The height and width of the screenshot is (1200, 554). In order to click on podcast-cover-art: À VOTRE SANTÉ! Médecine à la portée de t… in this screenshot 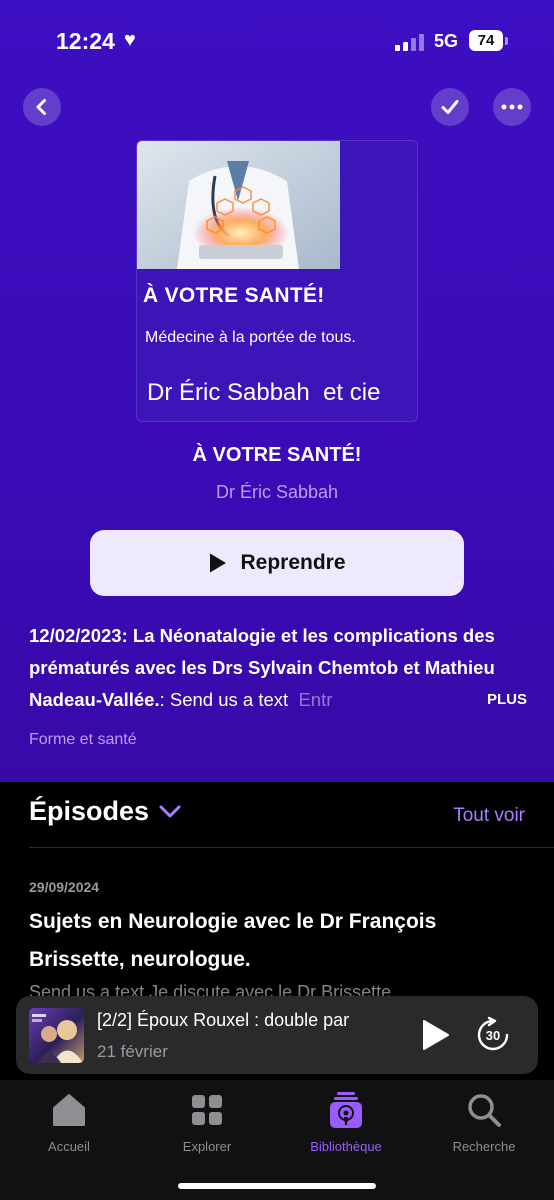, I will do `click(277, 281)`.